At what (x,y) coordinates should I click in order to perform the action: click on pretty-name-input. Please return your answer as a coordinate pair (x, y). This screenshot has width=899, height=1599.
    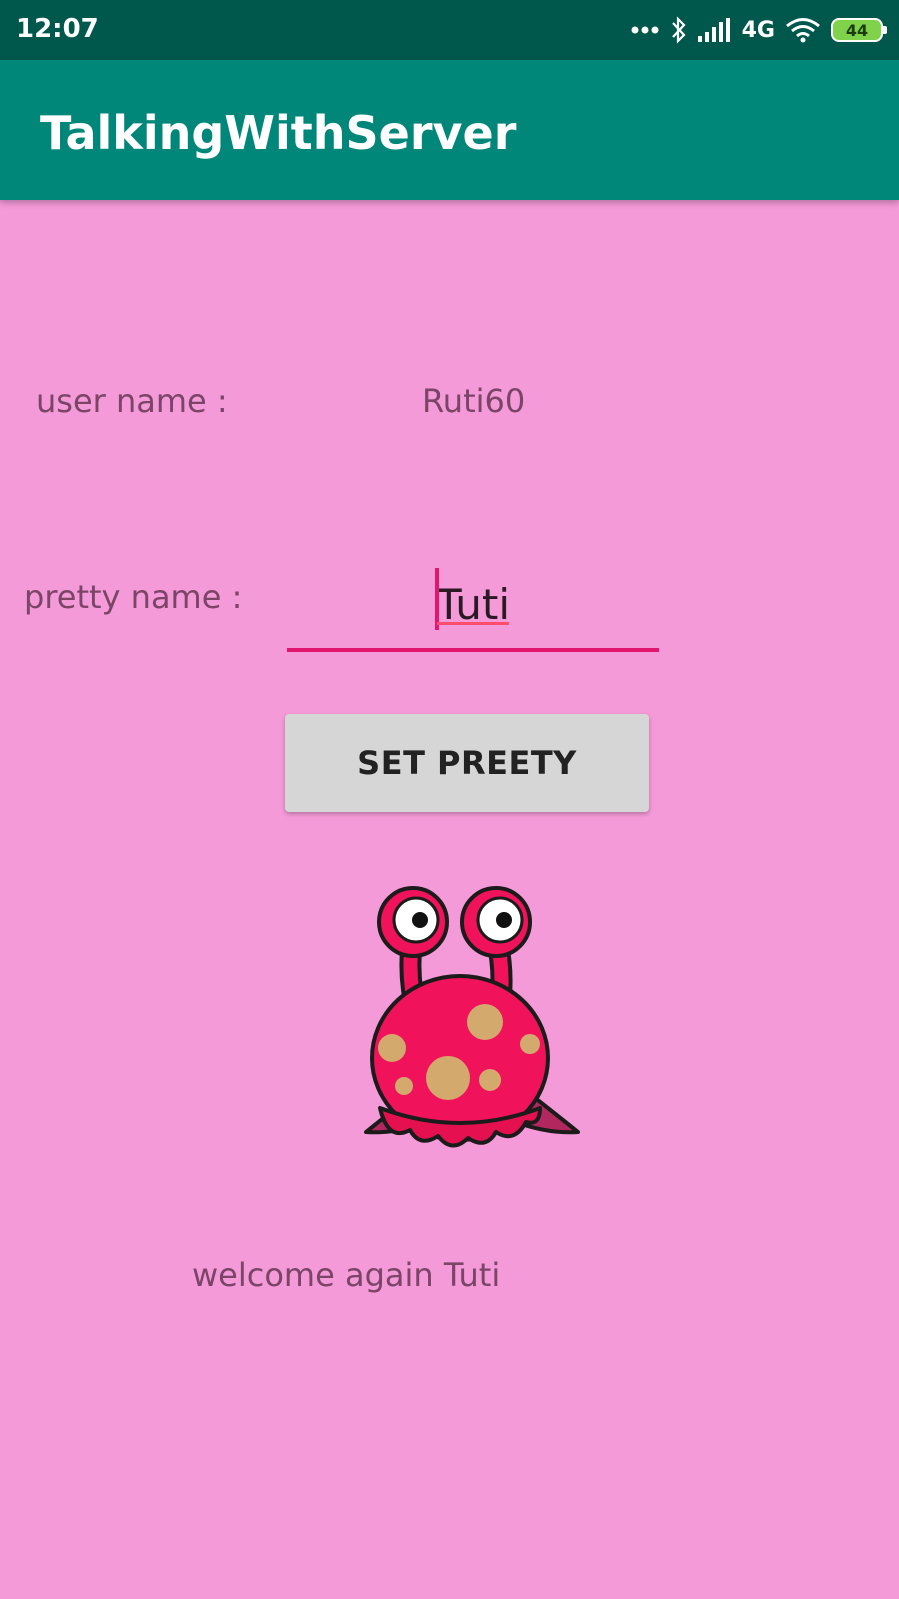
    Looking at the image, I should click on (473, 604).